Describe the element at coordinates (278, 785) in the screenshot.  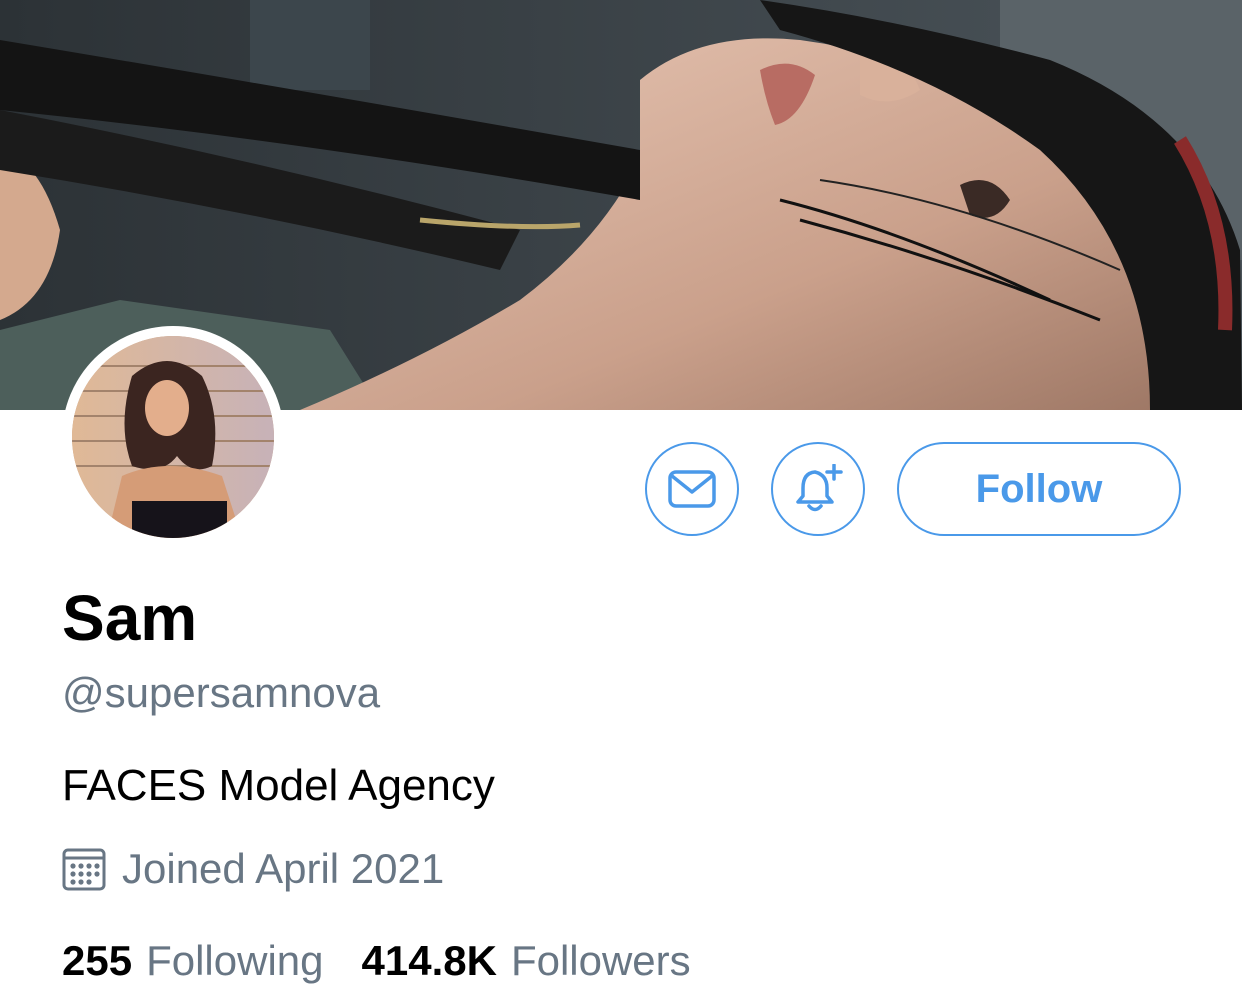
I see `profile-bio: FACES Model Agency` at that location.